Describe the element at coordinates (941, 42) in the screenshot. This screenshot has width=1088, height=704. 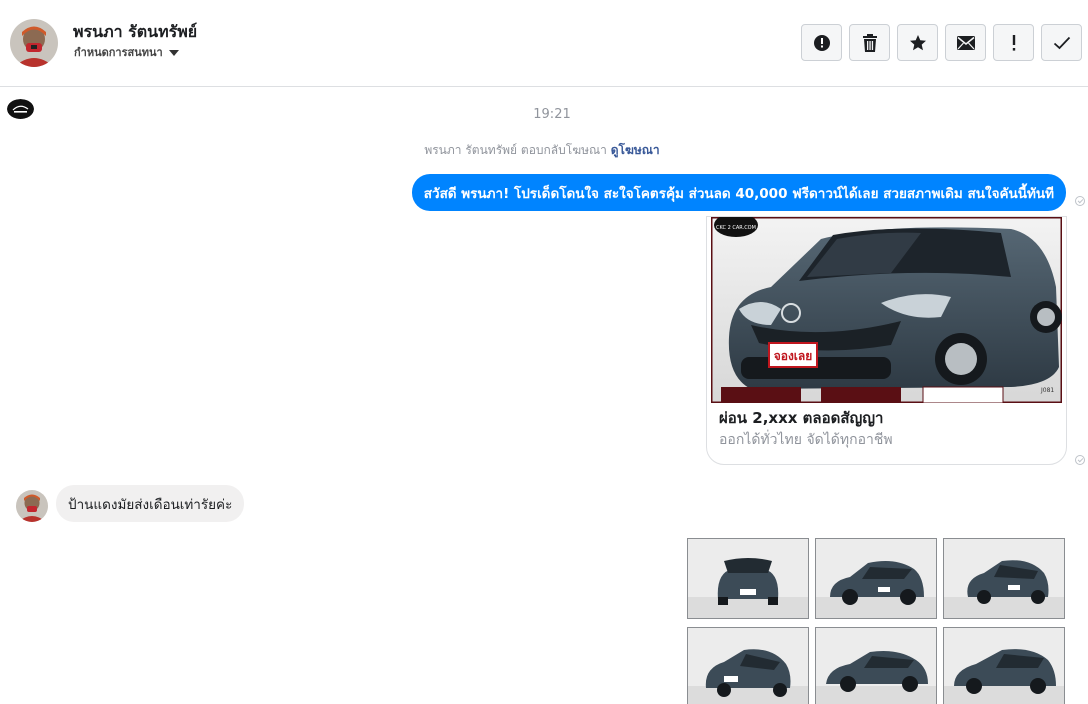
I see `conversation-toolbar` at that location.